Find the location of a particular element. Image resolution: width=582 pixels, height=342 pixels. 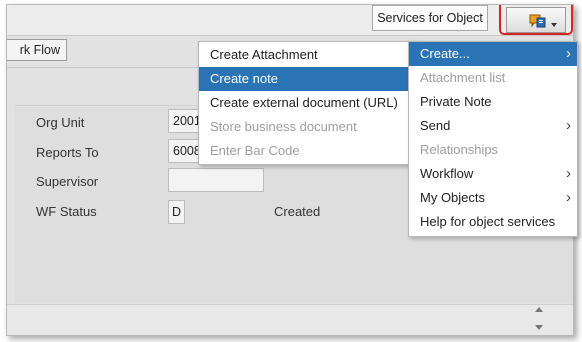

submenu-item-create-external-document: Create external document (URL) is located at coordinates (306, 103).